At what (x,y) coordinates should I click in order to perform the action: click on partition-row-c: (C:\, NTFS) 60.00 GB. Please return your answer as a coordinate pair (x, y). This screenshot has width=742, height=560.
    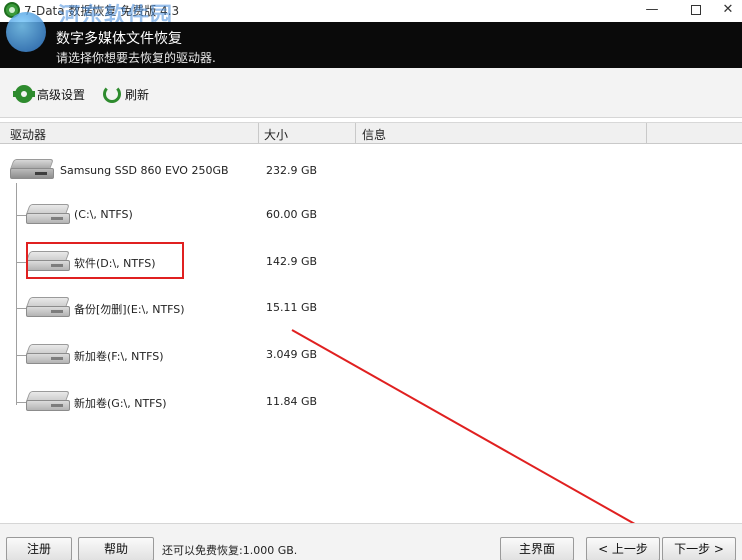
    Looking at the image, I should click on (371, 215).